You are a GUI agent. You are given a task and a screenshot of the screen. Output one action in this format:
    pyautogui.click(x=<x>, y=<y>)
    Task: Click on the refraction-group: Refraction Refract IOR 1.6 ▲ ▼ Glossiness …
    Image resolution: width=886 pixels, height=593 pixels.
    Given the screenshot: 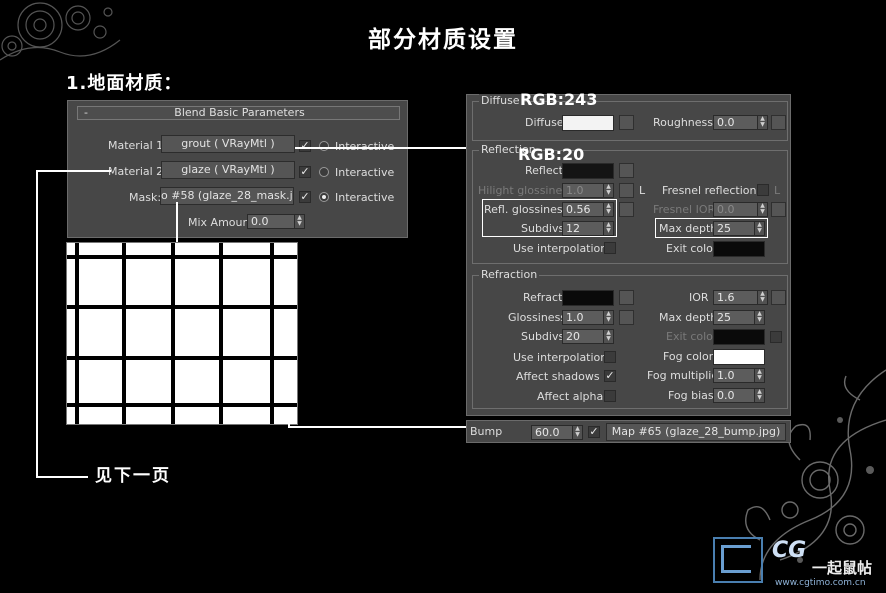 What is the action you would take?
    pyautogui.click(x=630, y=338)
    